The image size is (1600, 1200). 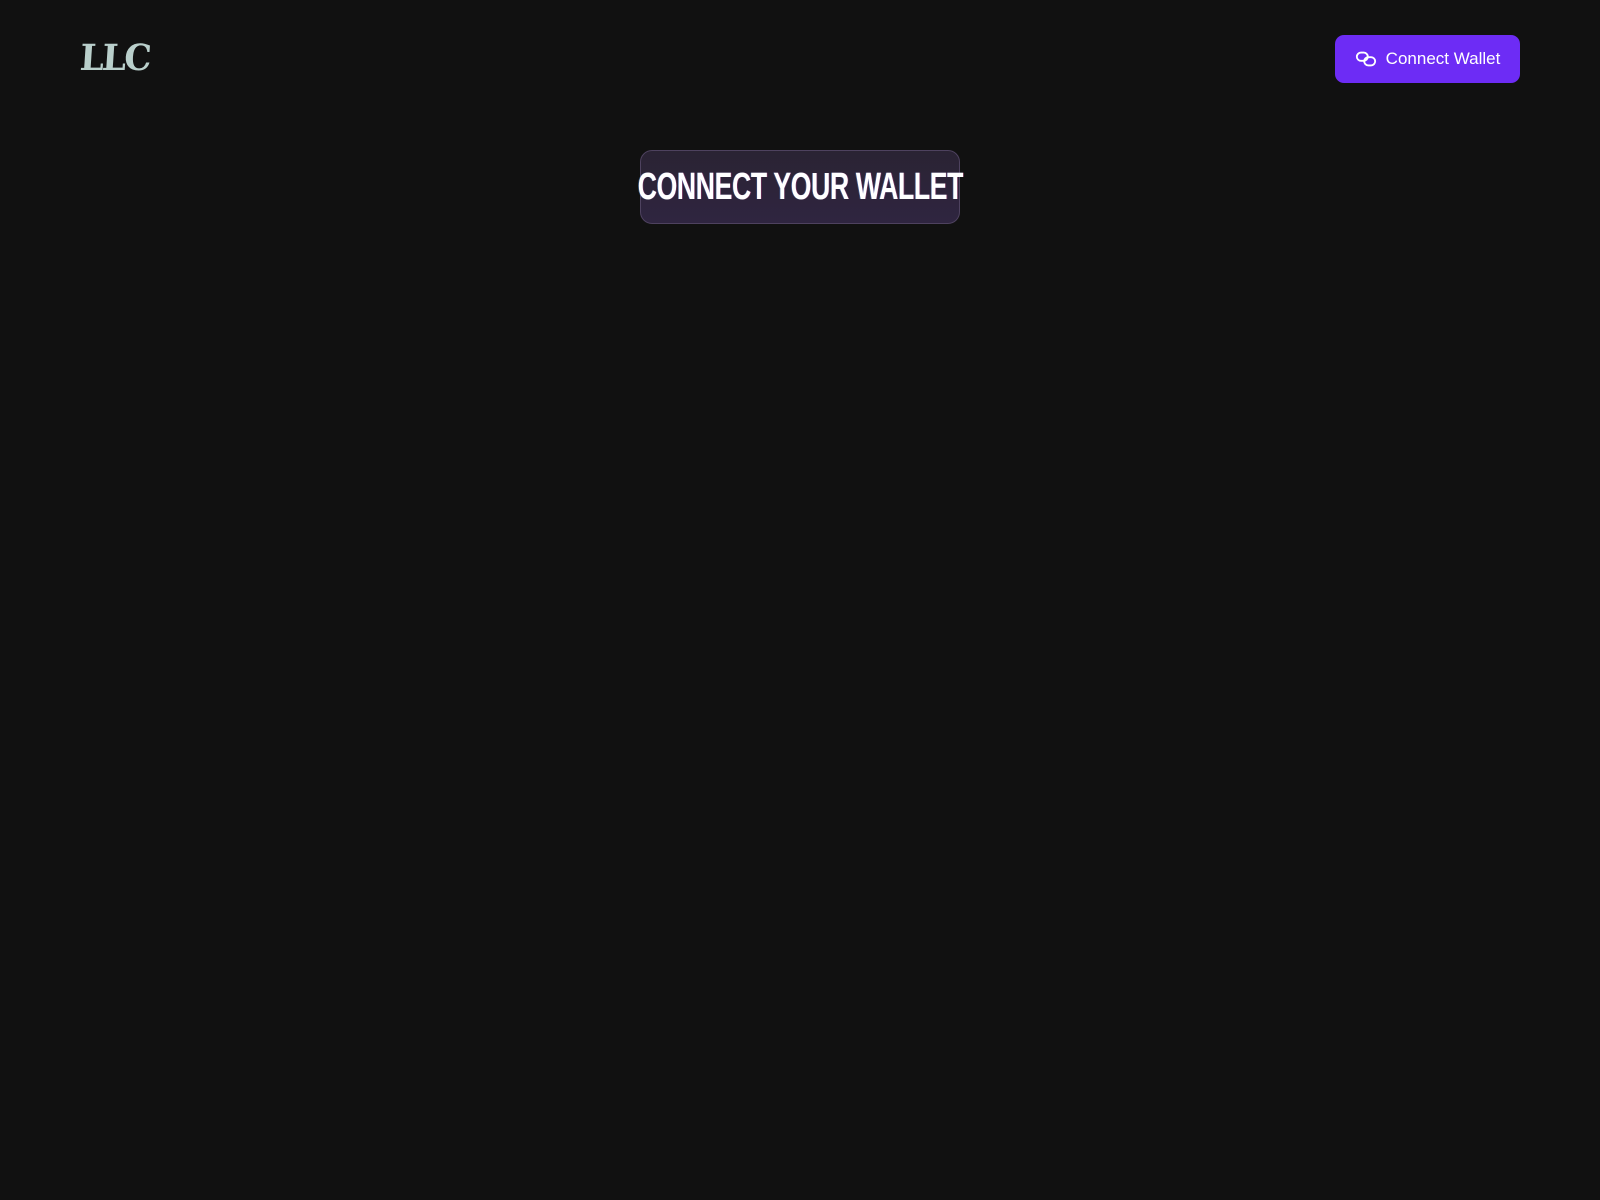 I want to click on link-icon, so click(x=1366, y=59).